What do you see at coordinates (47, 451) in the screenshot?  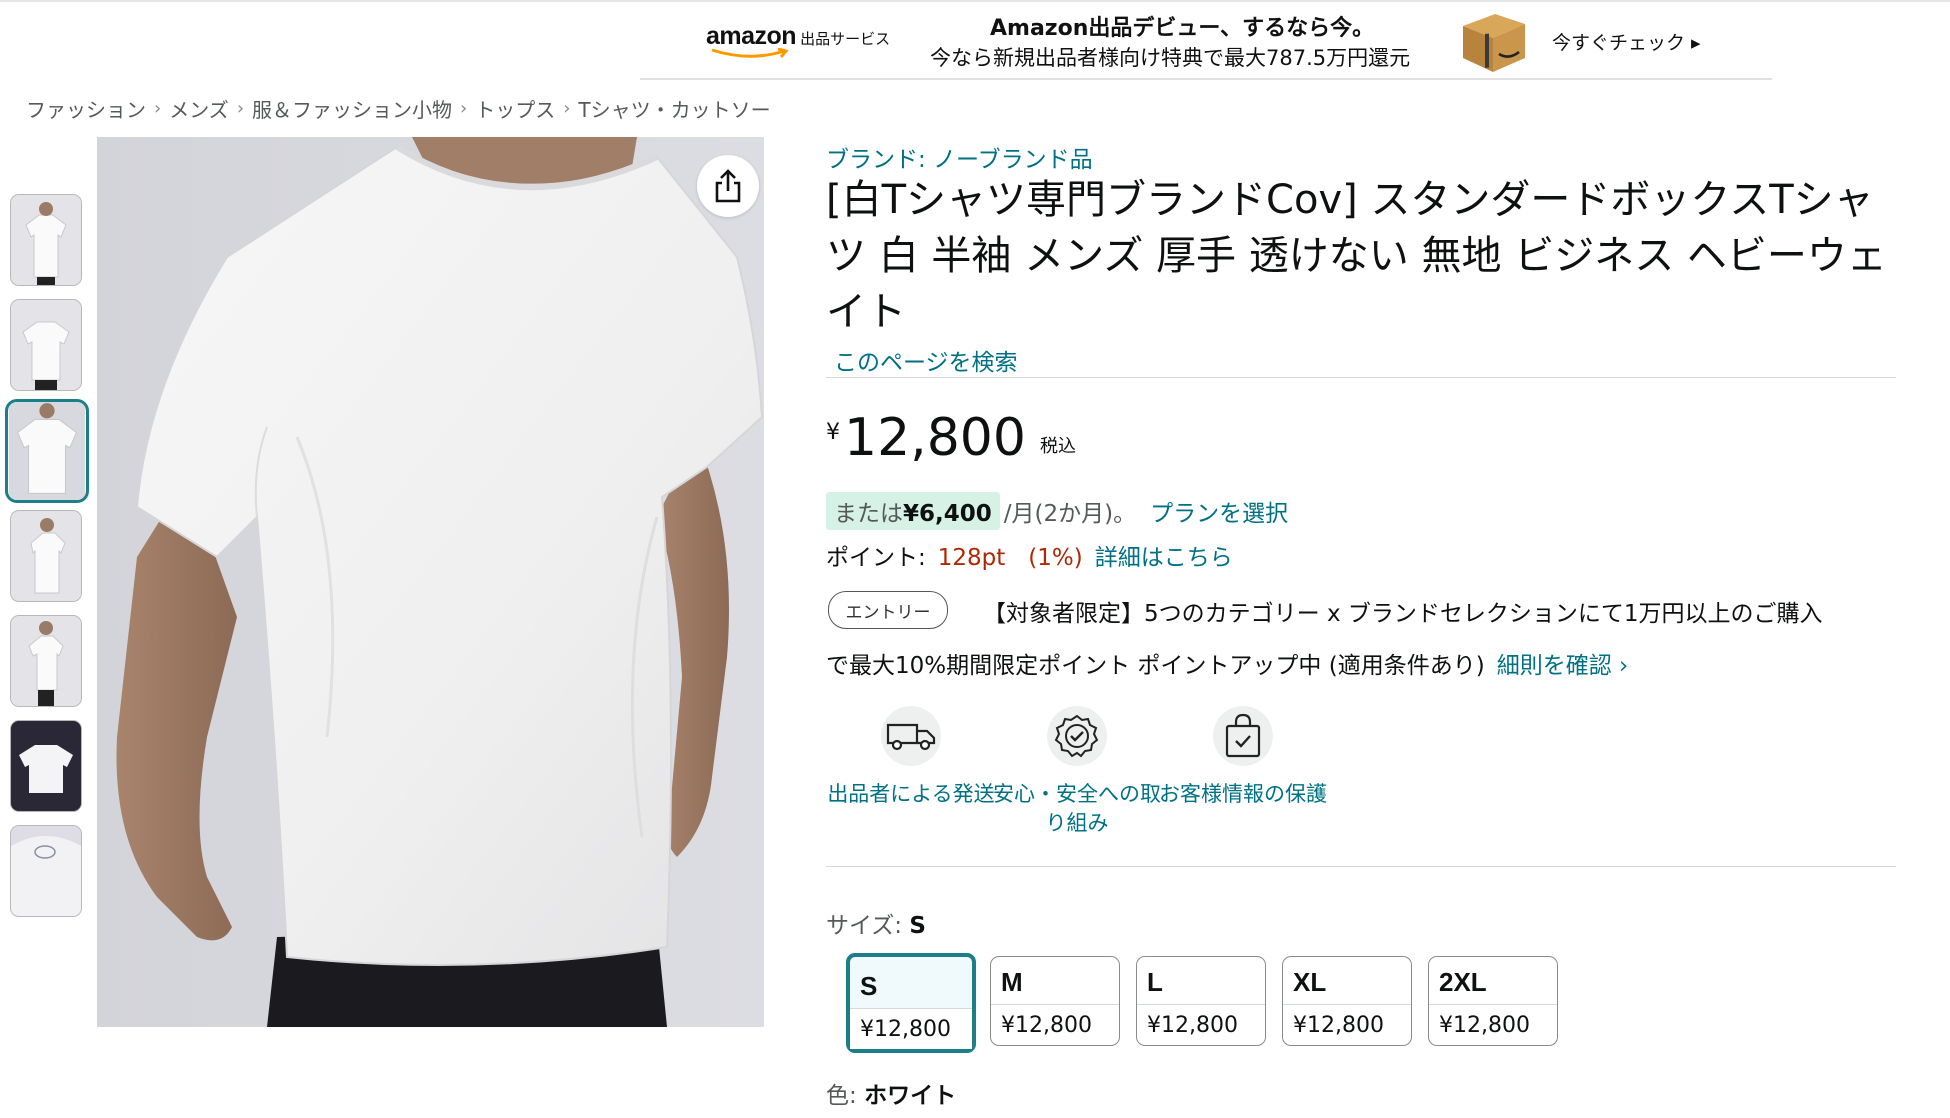 I see `gallery-thumbnail-selected` at bounding box center [47, 451].